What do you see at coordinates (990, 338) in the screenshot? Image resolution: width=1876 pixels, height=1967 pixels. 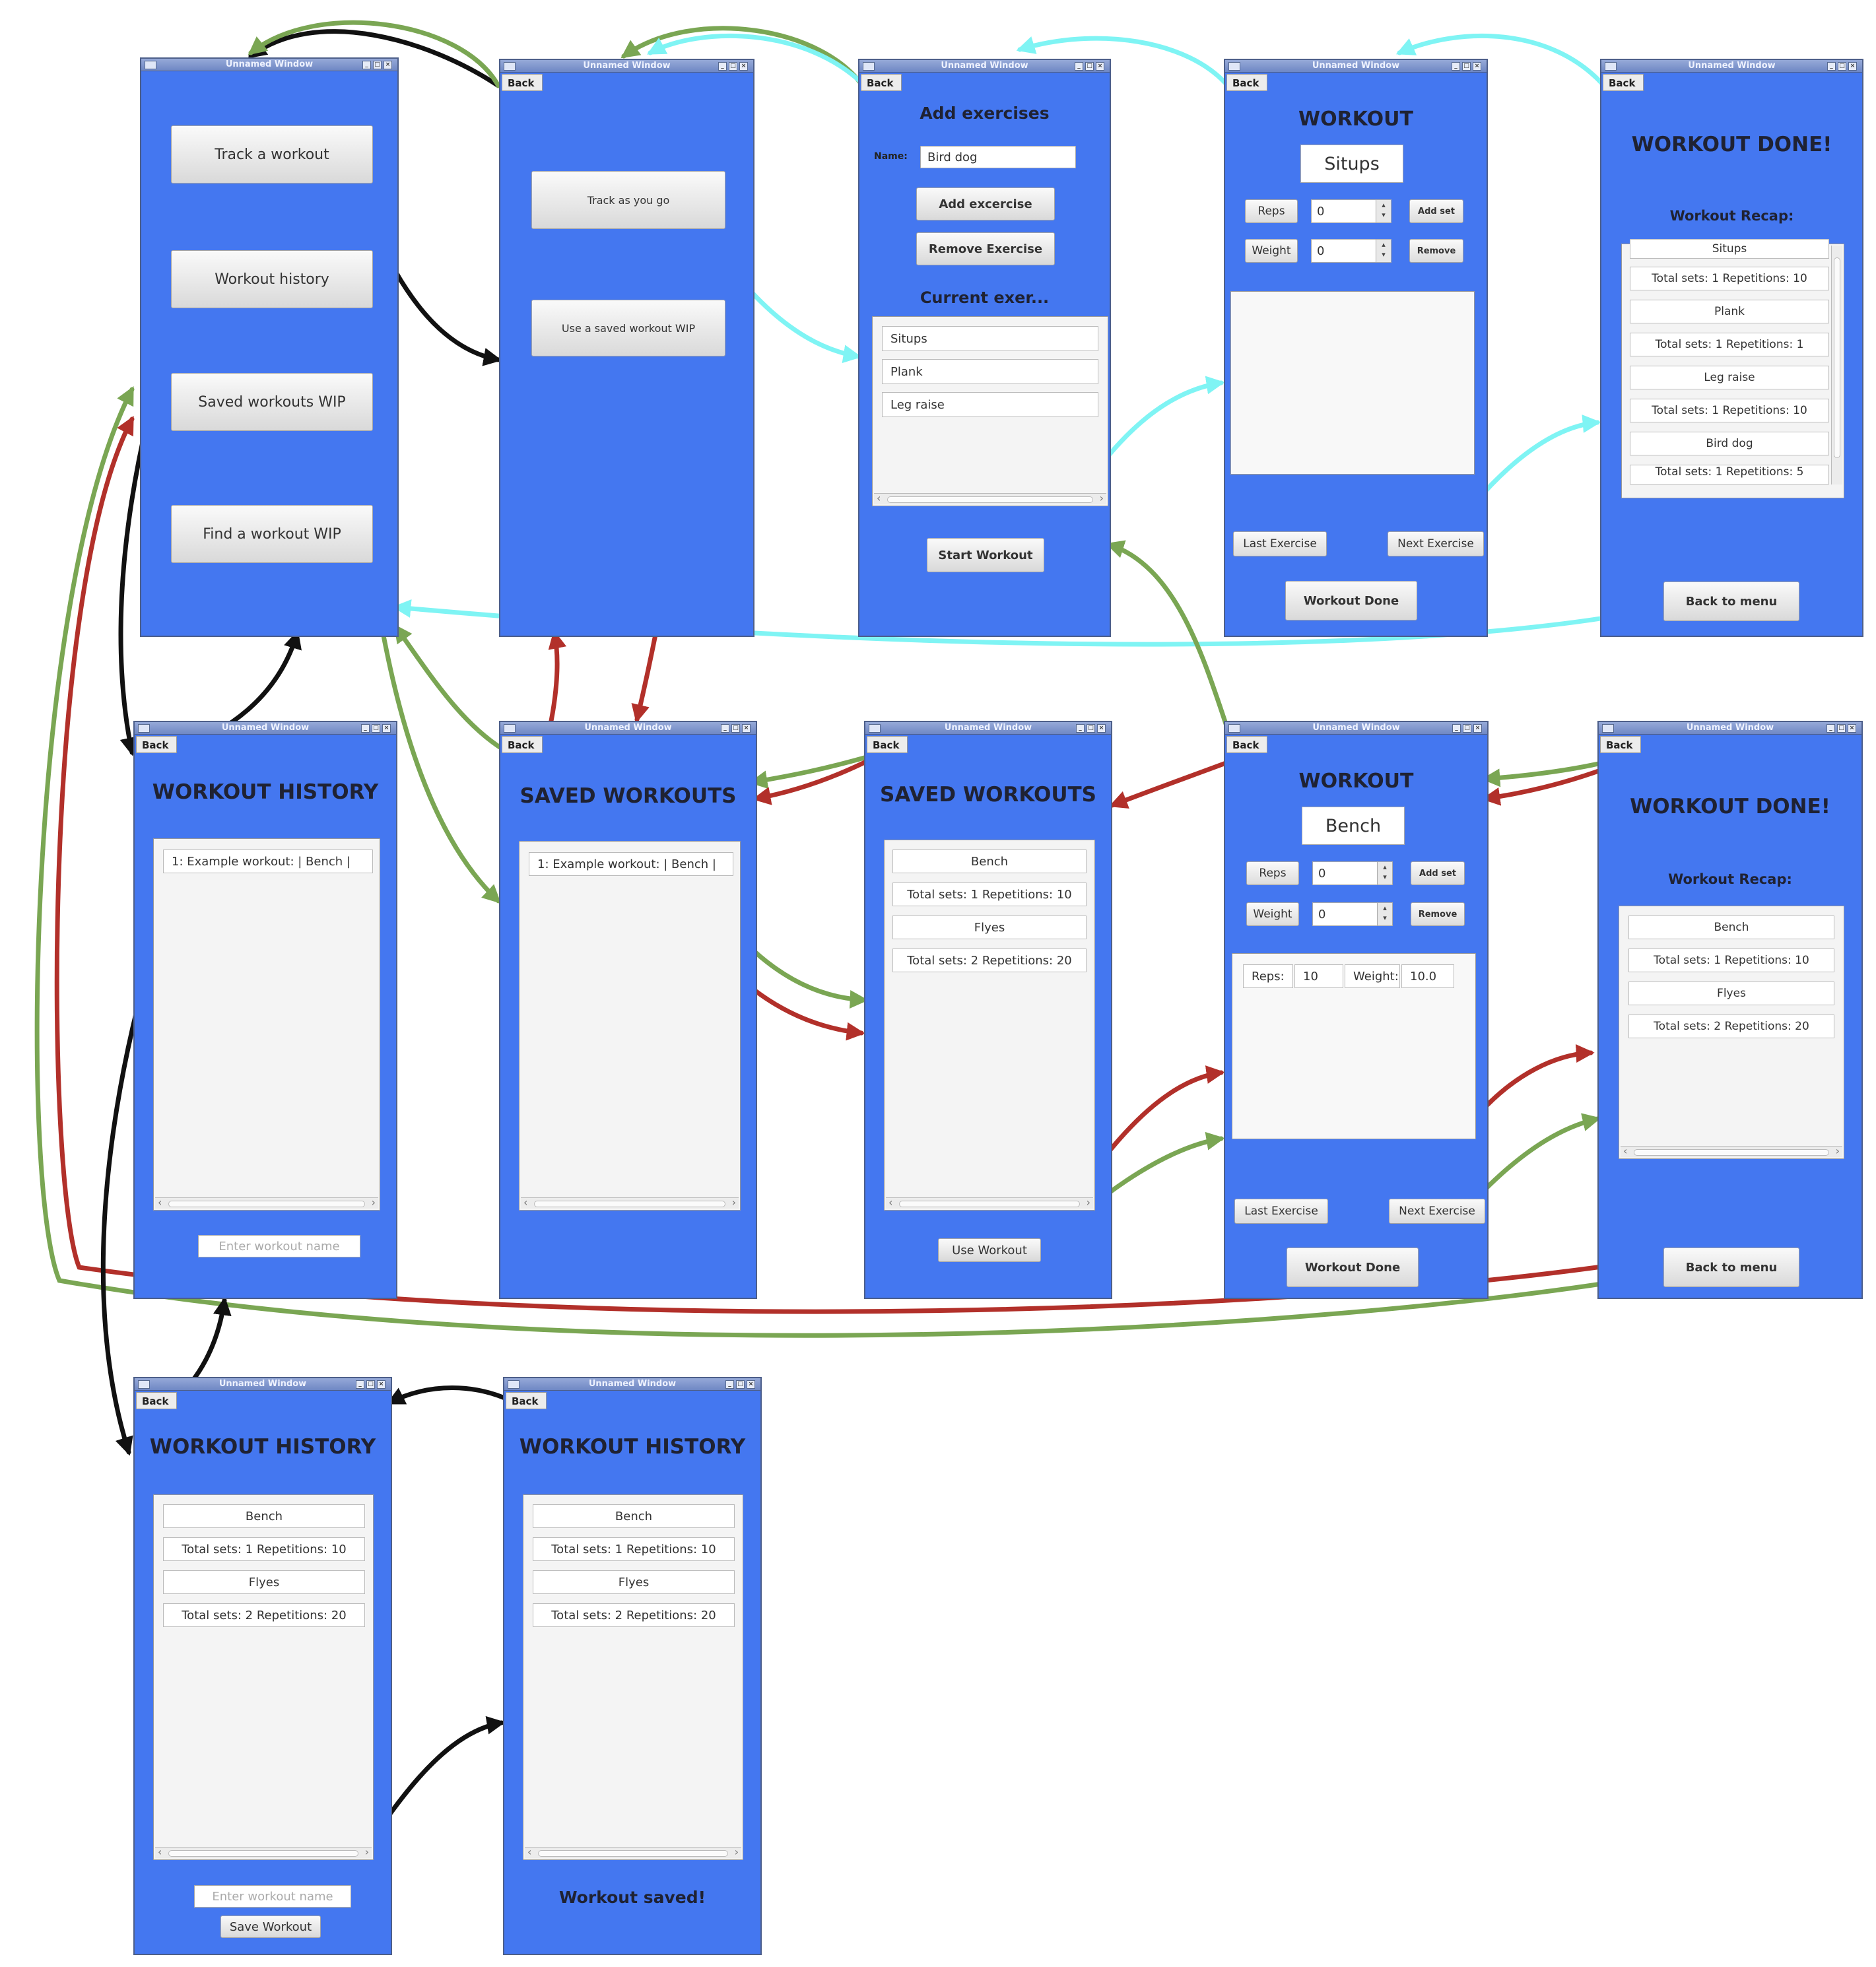 I see `list-item: Situps` at bounding box center [990, 338].